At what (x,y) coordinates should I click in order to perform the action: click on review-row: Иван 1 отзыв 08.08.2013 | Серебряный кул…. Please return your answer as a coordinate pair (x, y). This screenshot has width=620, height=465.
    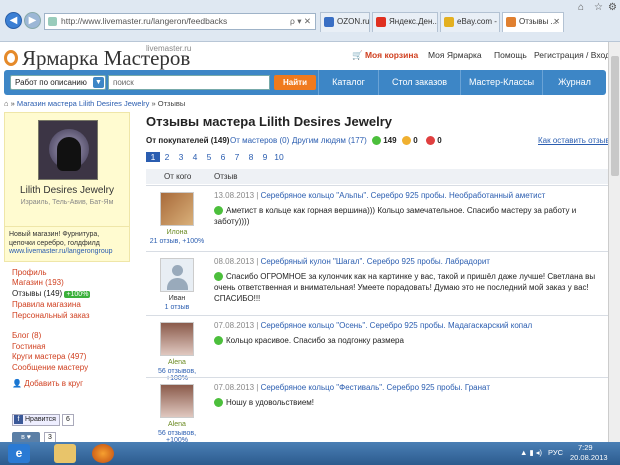
    Looking at the image, I should click on (377, 283).